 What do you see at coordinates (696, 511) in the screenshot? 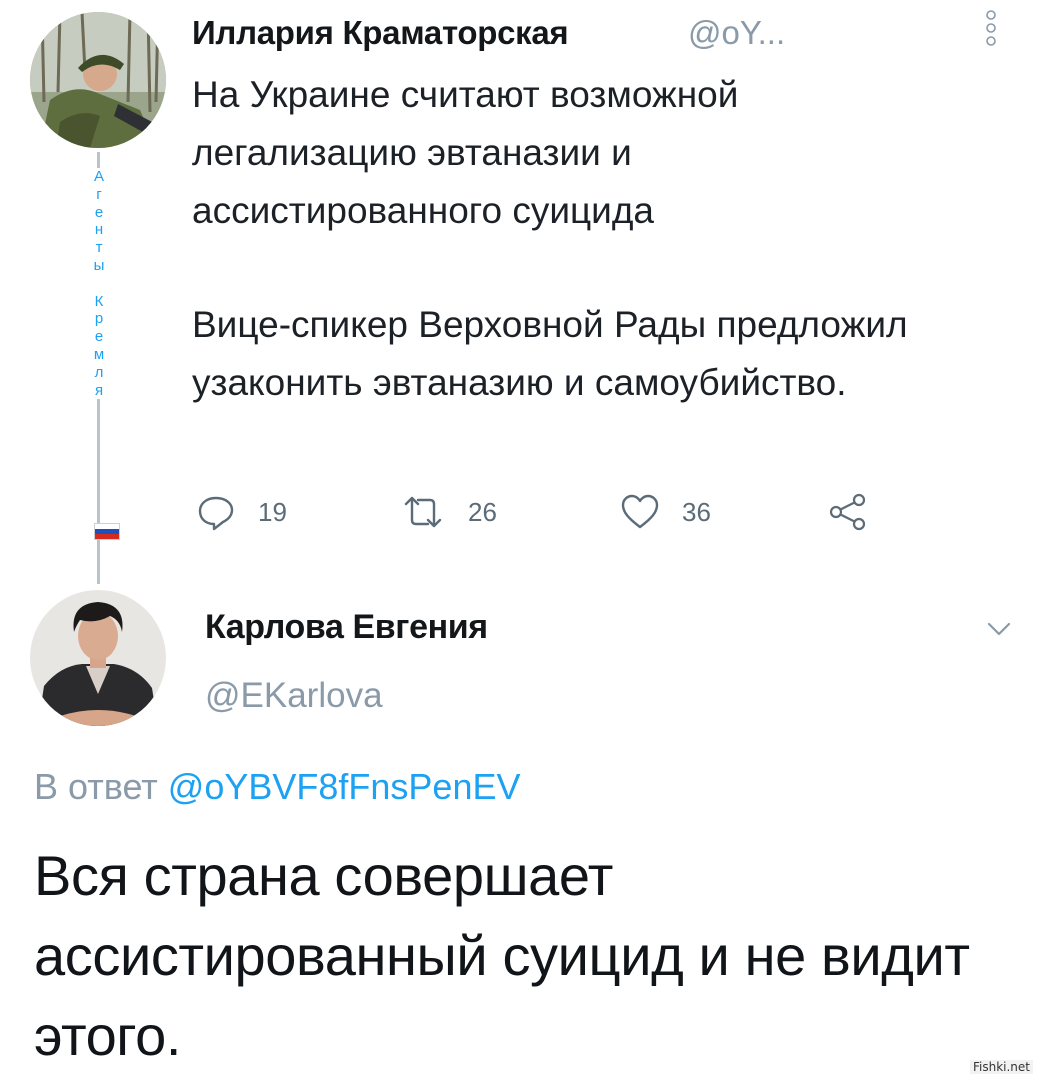
I see `like-count: 36` at bounding box center [696, 511].